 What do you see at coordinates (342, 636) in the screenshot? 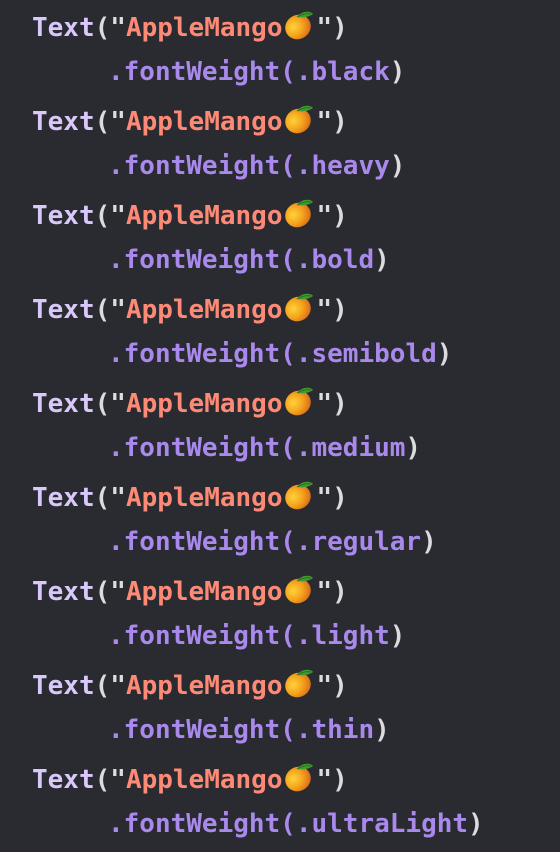
I see `font-weight-value: .light` at bounding box center [342, 636].